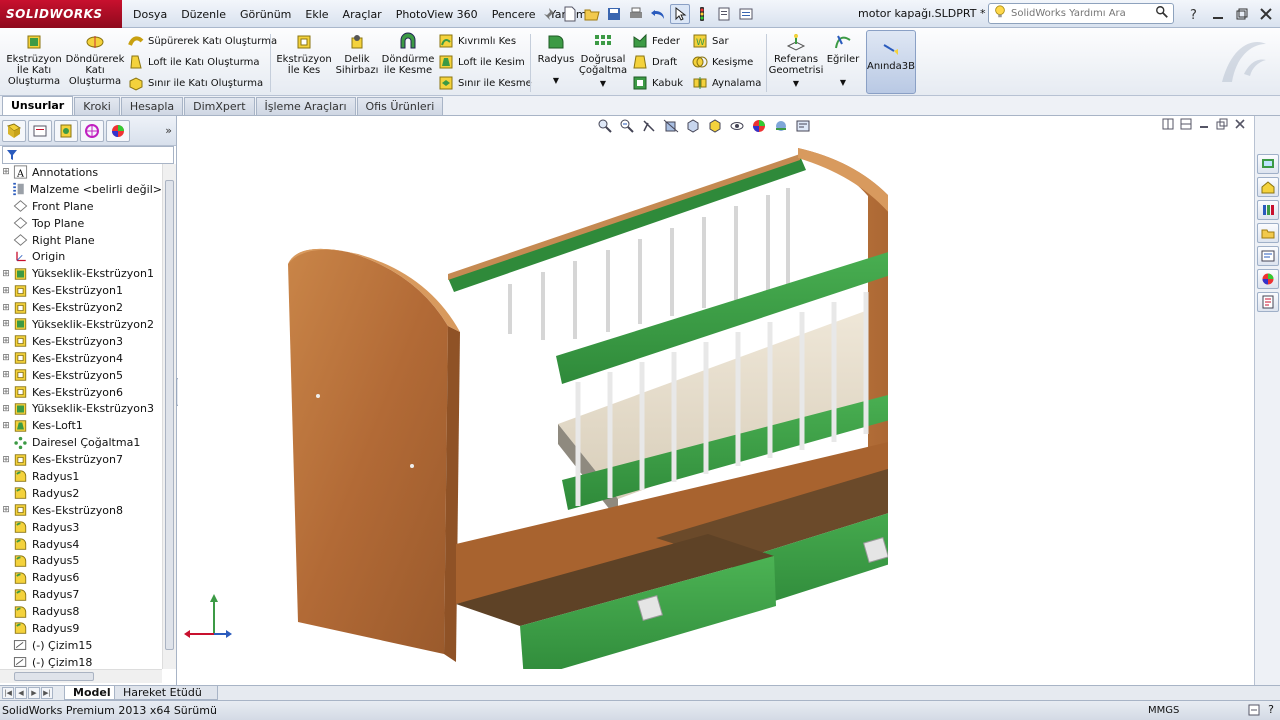 The width and height of the screenshot is (1280, 720). Describe the element at coordinates (649, 126) in the screenshot. I see `previous-view-icon` at that location.